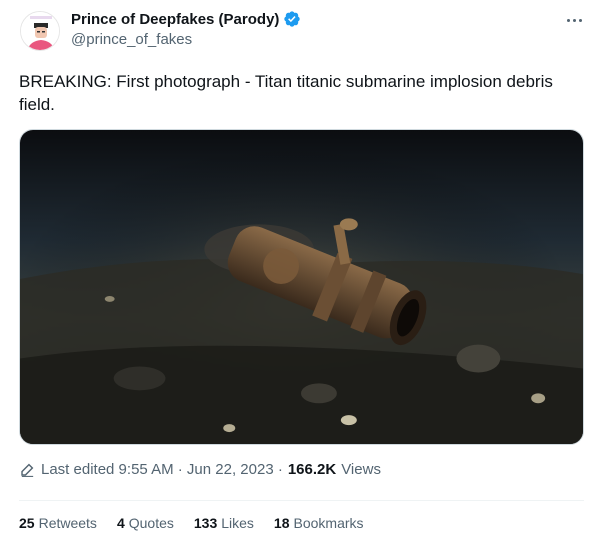  I want to click on avatar, so click(40, 31).